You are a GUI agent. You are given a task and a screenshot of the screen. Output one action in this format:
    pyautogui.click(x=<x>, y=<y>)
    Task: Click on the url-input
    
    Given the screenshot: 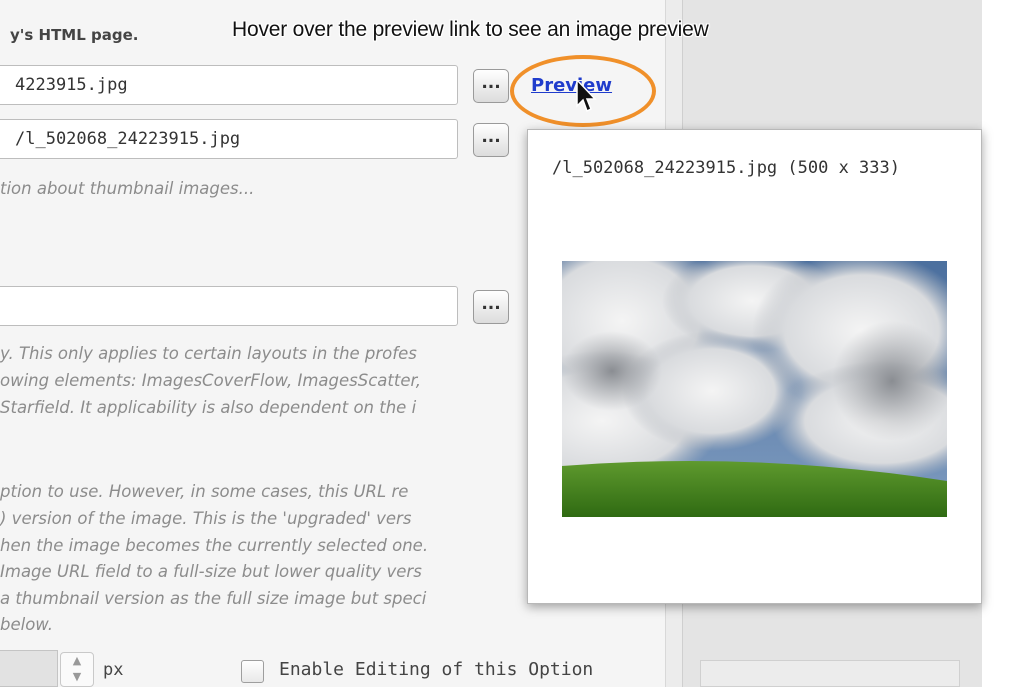 What is the action you would take?
    pyautogui.click(x=229, y=306)
    